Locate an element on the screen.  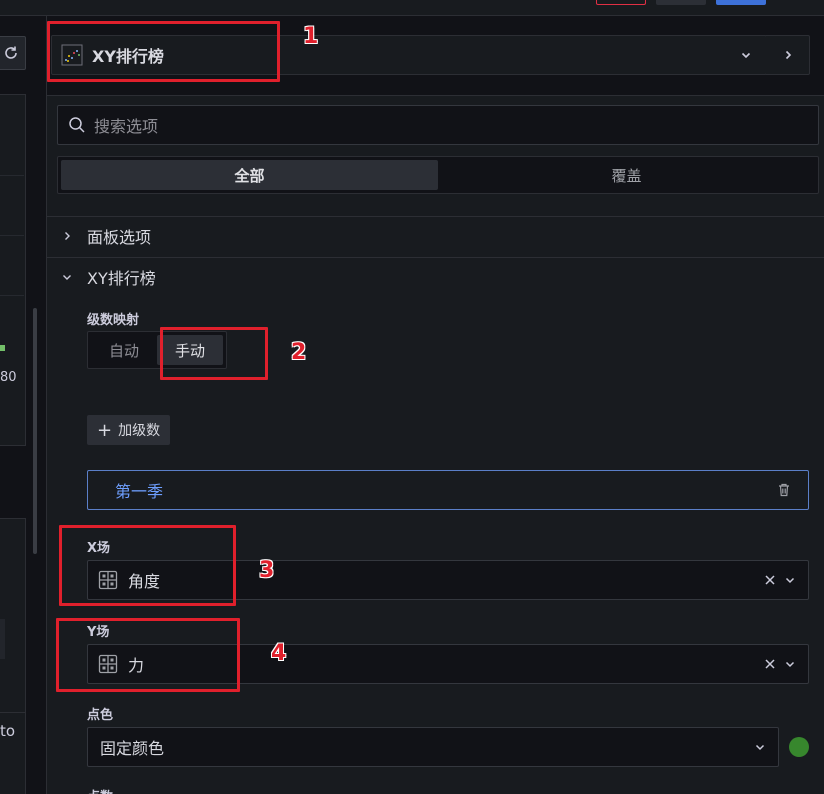
annotation-number-3: 3 is located at coordinates (267, 570).